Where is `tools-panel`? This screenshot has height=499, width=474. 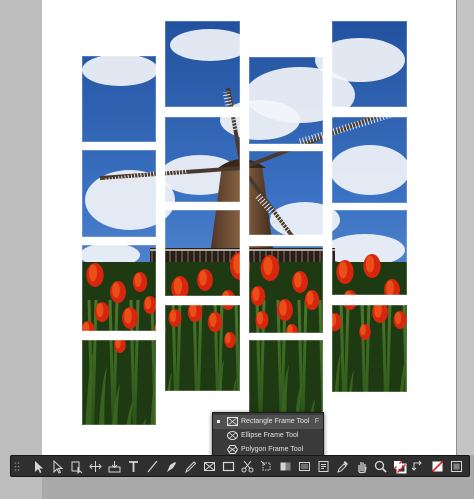 tools-panel is located at coordinates (240, 466).